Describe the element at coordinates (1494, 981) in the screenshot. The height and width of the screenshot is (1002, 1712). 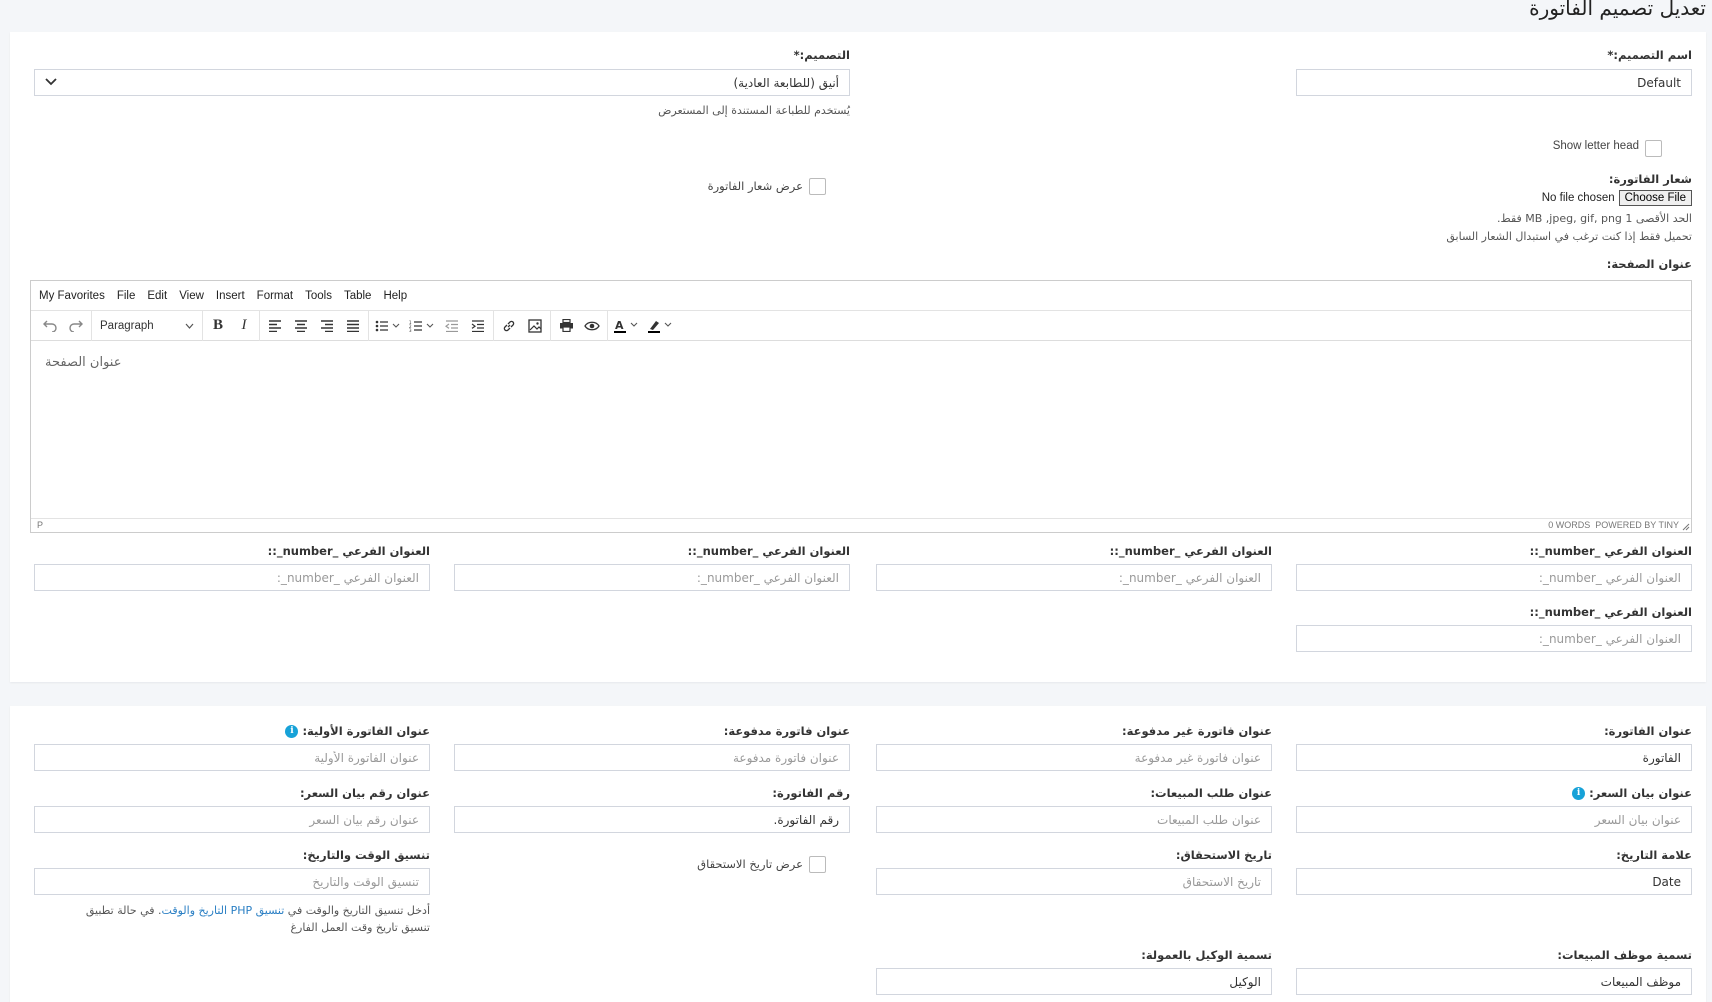
I see `sales-person-input` at that location.